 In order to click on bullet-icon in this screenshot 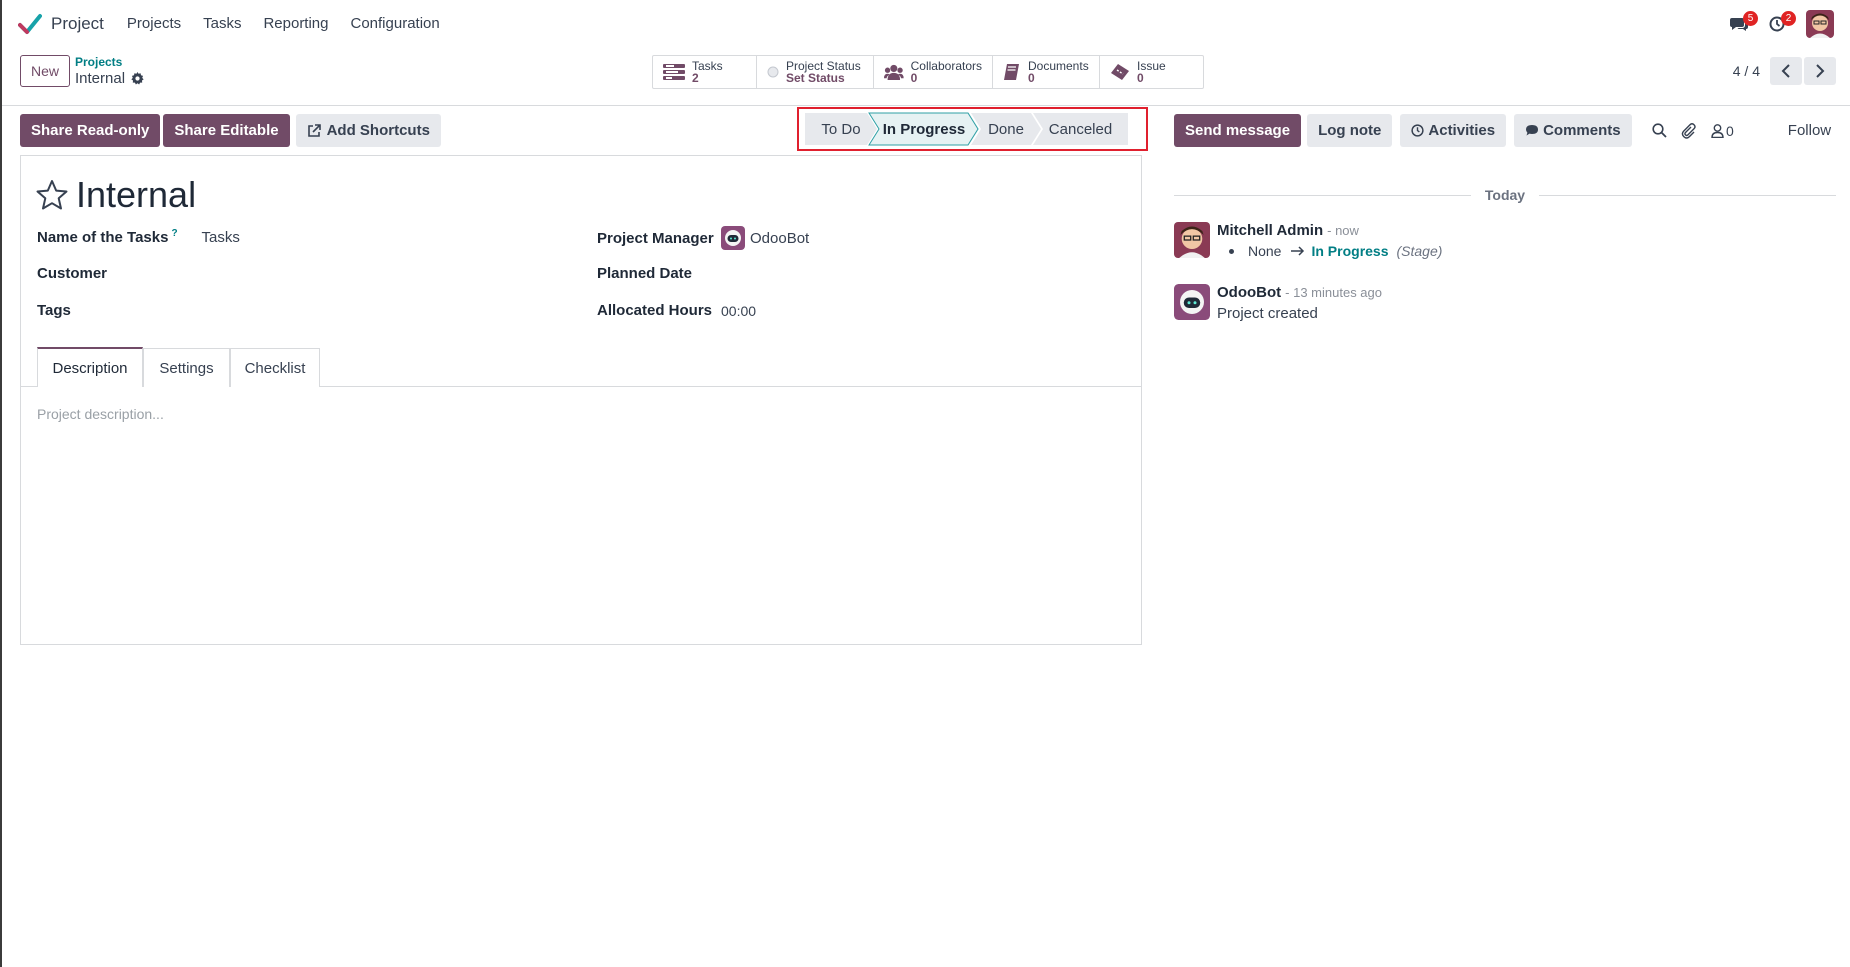, I will do `click(1231, 251)`.